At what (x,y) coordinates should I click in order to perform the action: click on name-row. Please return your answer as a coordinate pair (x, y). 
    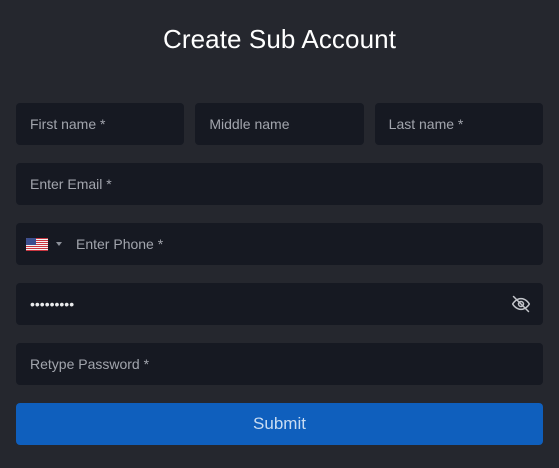
    Looking at the image, I should click on (279, 124).